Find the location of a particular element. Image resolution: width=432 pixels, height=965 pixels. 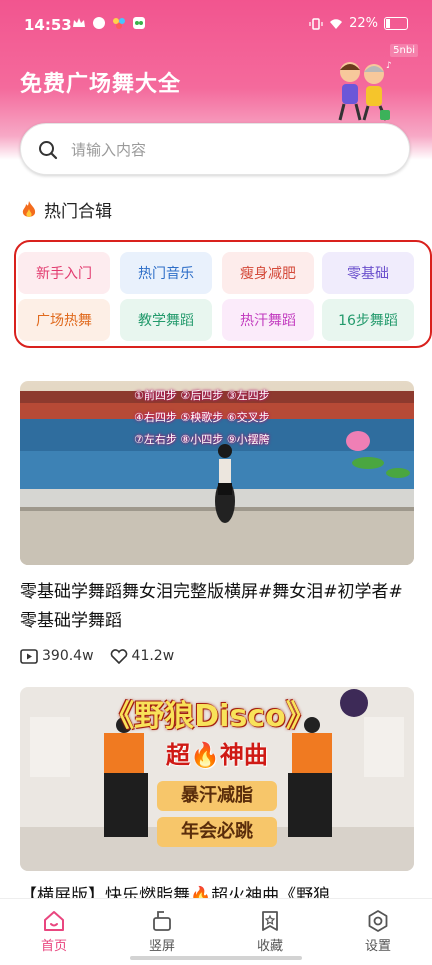

video-title: 【横屏版】快乐燃脂舞🔥超火神曲《野狼 is located at coordinates (217, 890).